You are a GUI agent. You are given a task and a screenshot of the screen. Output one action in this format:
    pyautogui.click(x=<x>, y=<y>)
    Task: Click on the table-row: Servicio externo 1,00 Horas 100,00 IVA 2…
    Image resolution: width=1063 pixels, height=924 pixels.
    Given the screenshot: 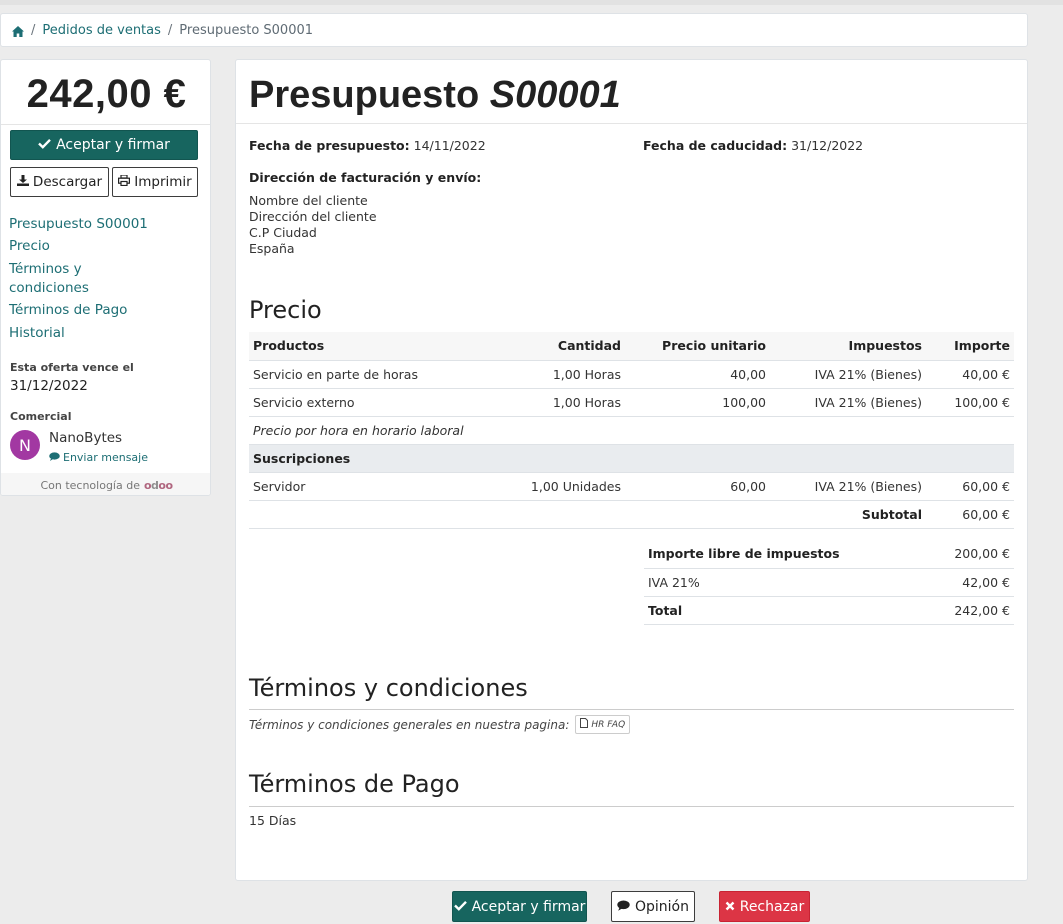 What is the action you would take?
    pyautogui.click(x=631, y=402)
    